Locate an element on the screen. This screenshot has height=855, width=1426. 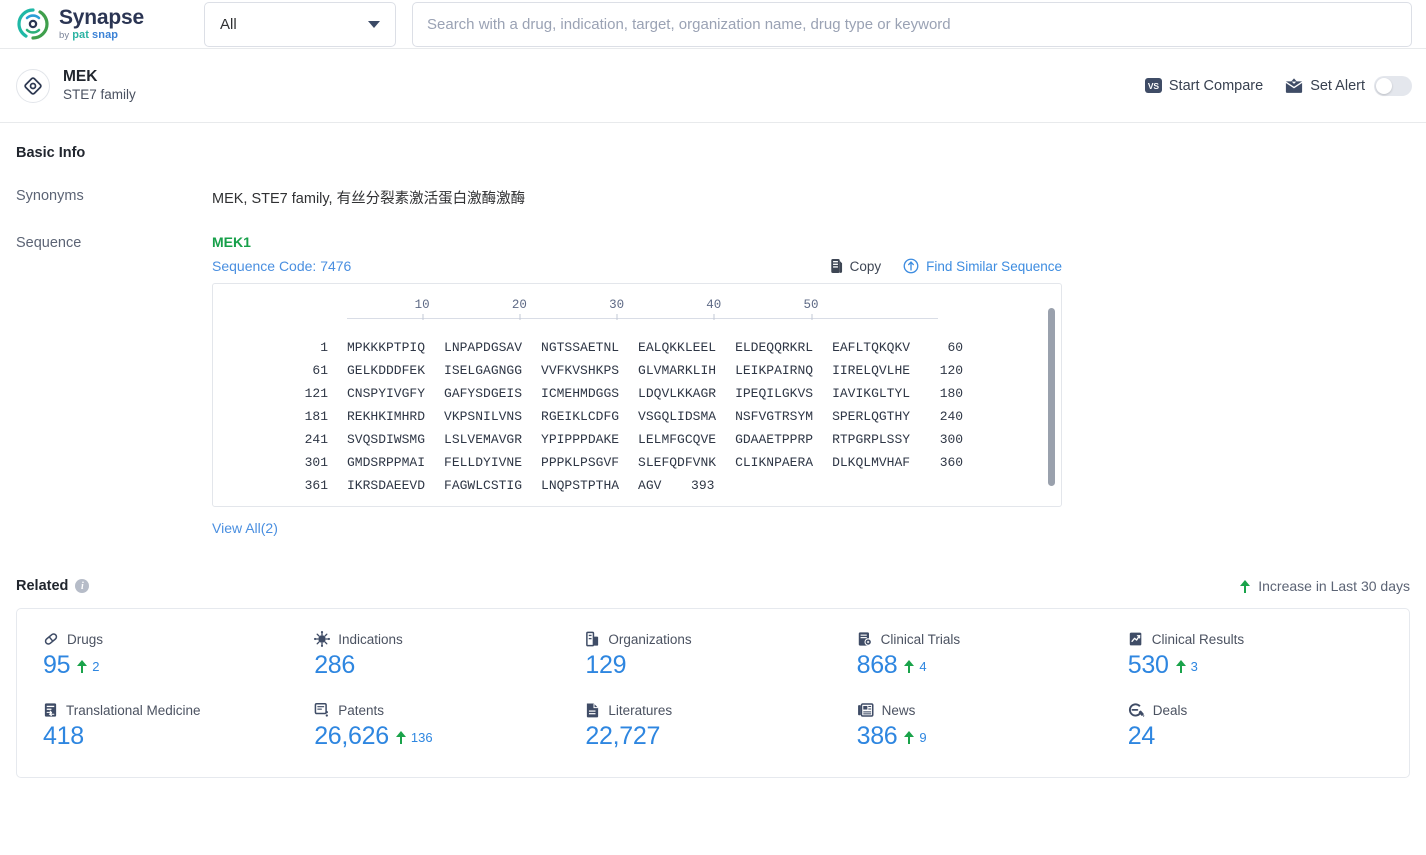
ruler-tick: 50 is located at coordinates (811, 309).